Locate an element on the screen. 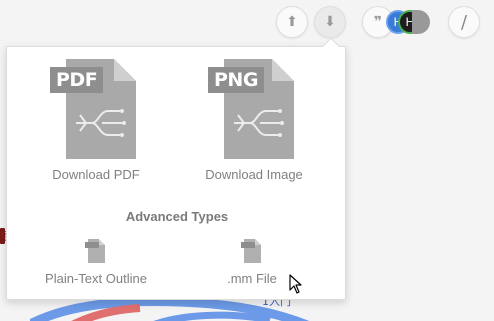  plain-text-outline-item: Plain-Text Outline is located at coordinates (96, 262).